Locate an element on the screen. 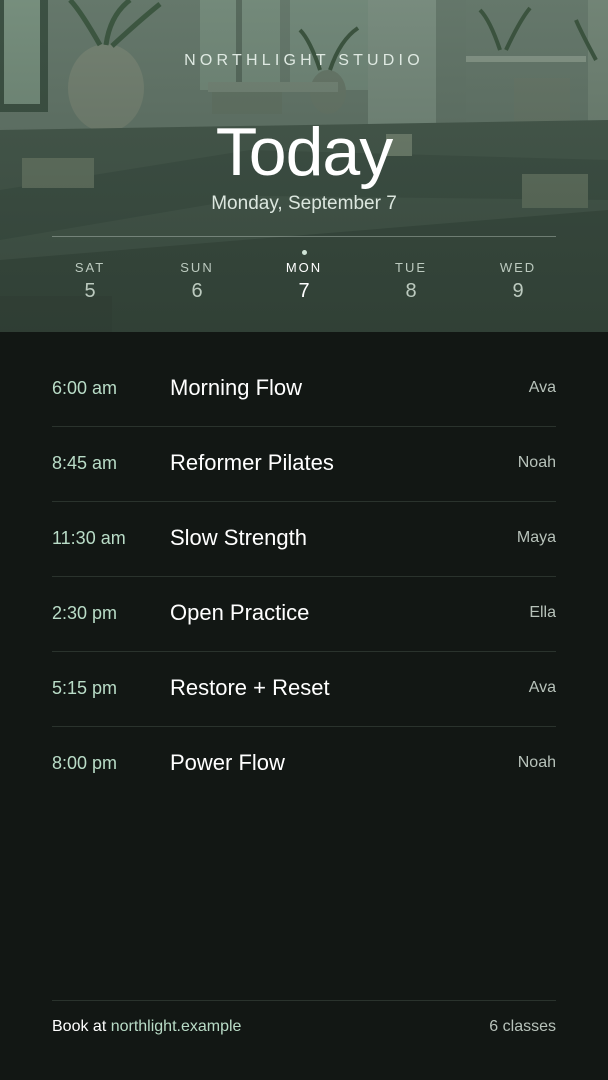 The height and width of the screenshot is (1080, 608). class-time: 5:15 pm is located at coordinates (85, 688).